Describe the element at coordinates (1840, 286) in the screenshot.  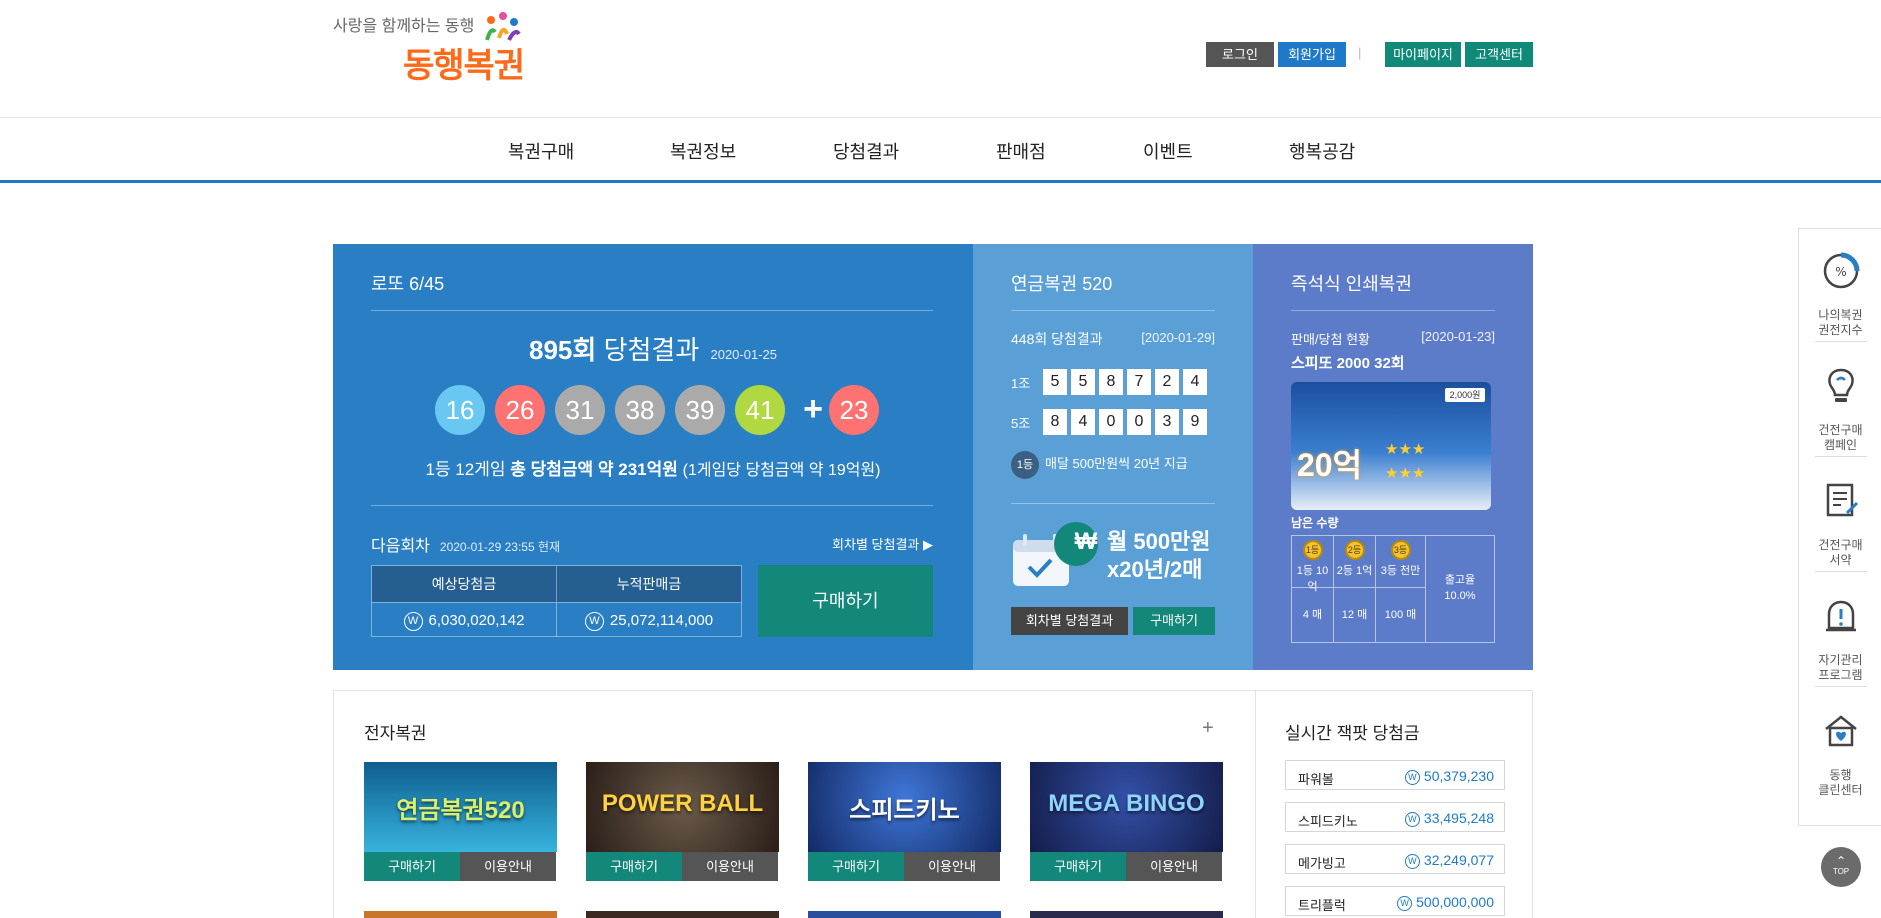
I see `quick-item-my-index: % 나의복권 권전지수` at that location.